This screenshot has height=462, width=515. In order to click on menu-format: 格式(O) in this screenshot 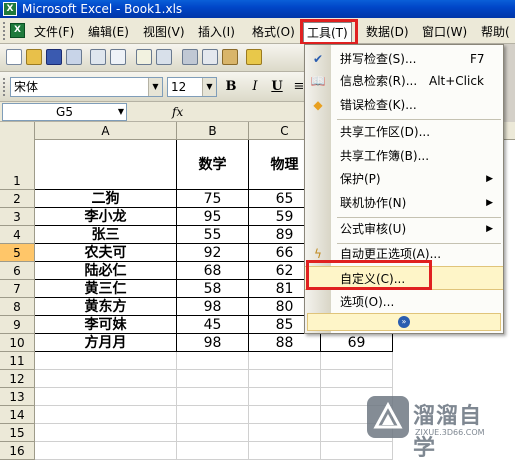, I will do `click(273, 32)`.